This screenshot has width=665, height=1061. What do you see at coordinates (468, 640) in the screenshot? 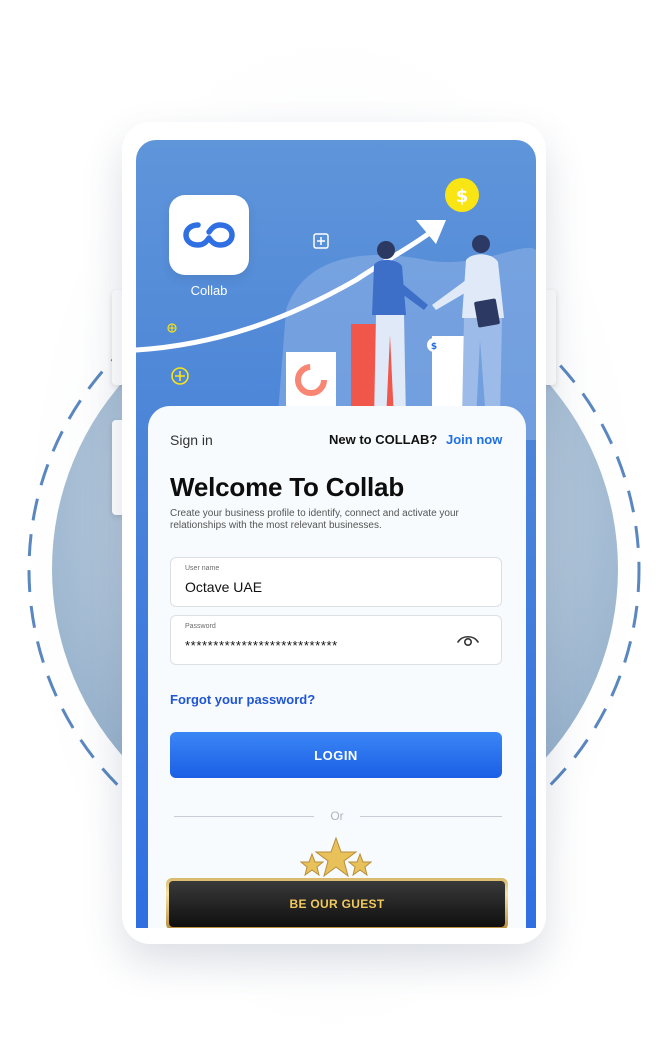
I see `eye-icon` at bounding box center [468, 640].